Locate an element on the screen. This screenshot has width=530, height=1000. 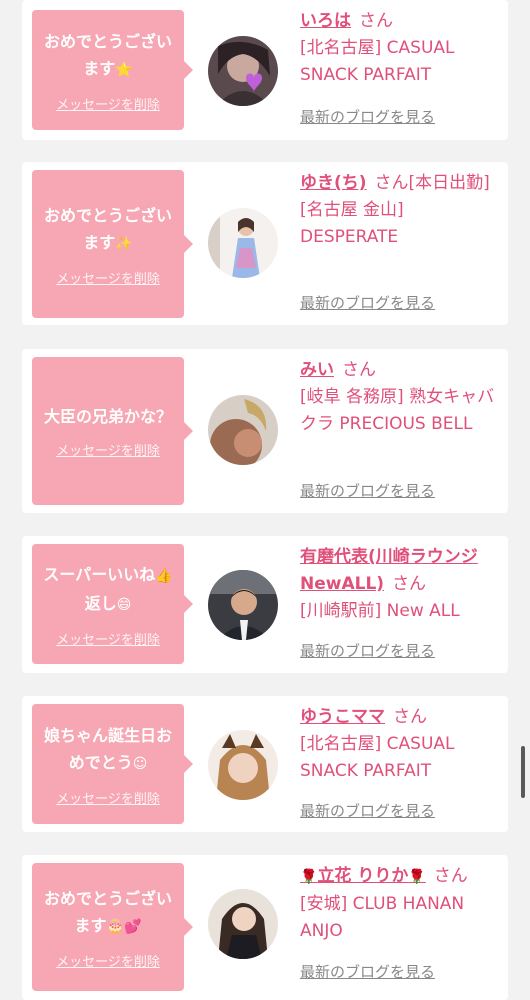
sender-info: 有磨代表(川崎ラウンジNewALL) さん [川崎駅前] New ALL is located at coordinates (402, 584).